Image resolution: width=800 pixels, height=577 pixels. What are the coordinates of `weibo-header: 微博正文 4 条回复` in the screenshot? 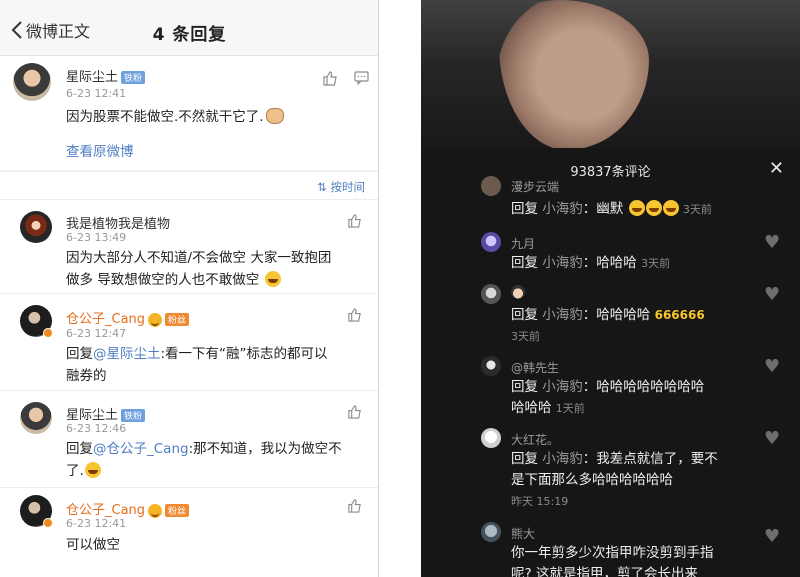 It's located at (189, 28).